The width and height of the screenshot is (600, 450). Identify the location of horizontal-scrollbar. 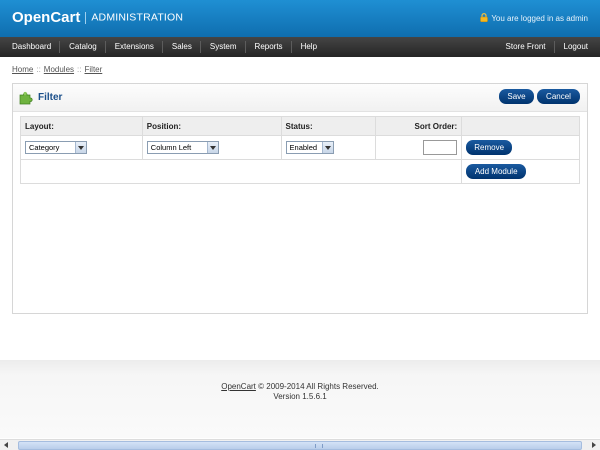
(300, 444).